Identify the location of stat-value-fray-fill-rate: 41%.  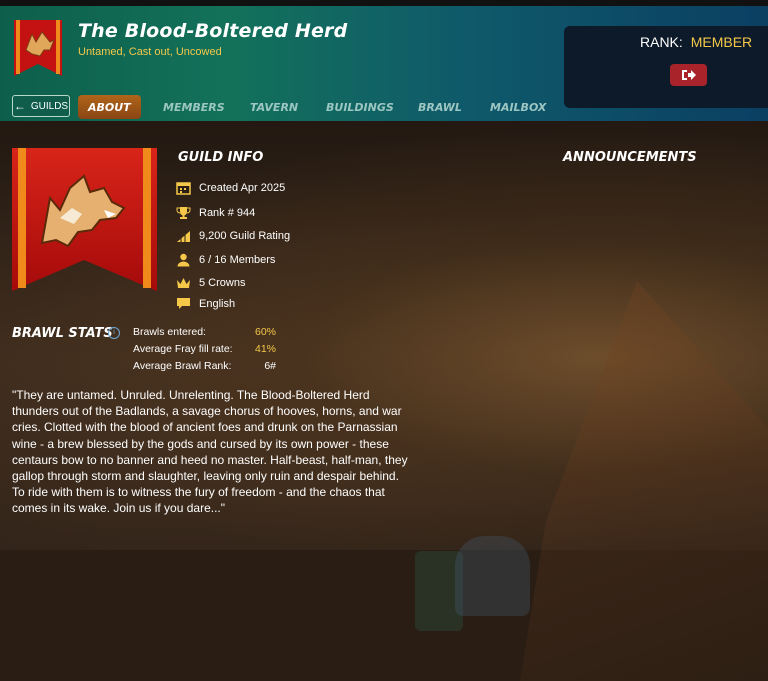
(265, 349).